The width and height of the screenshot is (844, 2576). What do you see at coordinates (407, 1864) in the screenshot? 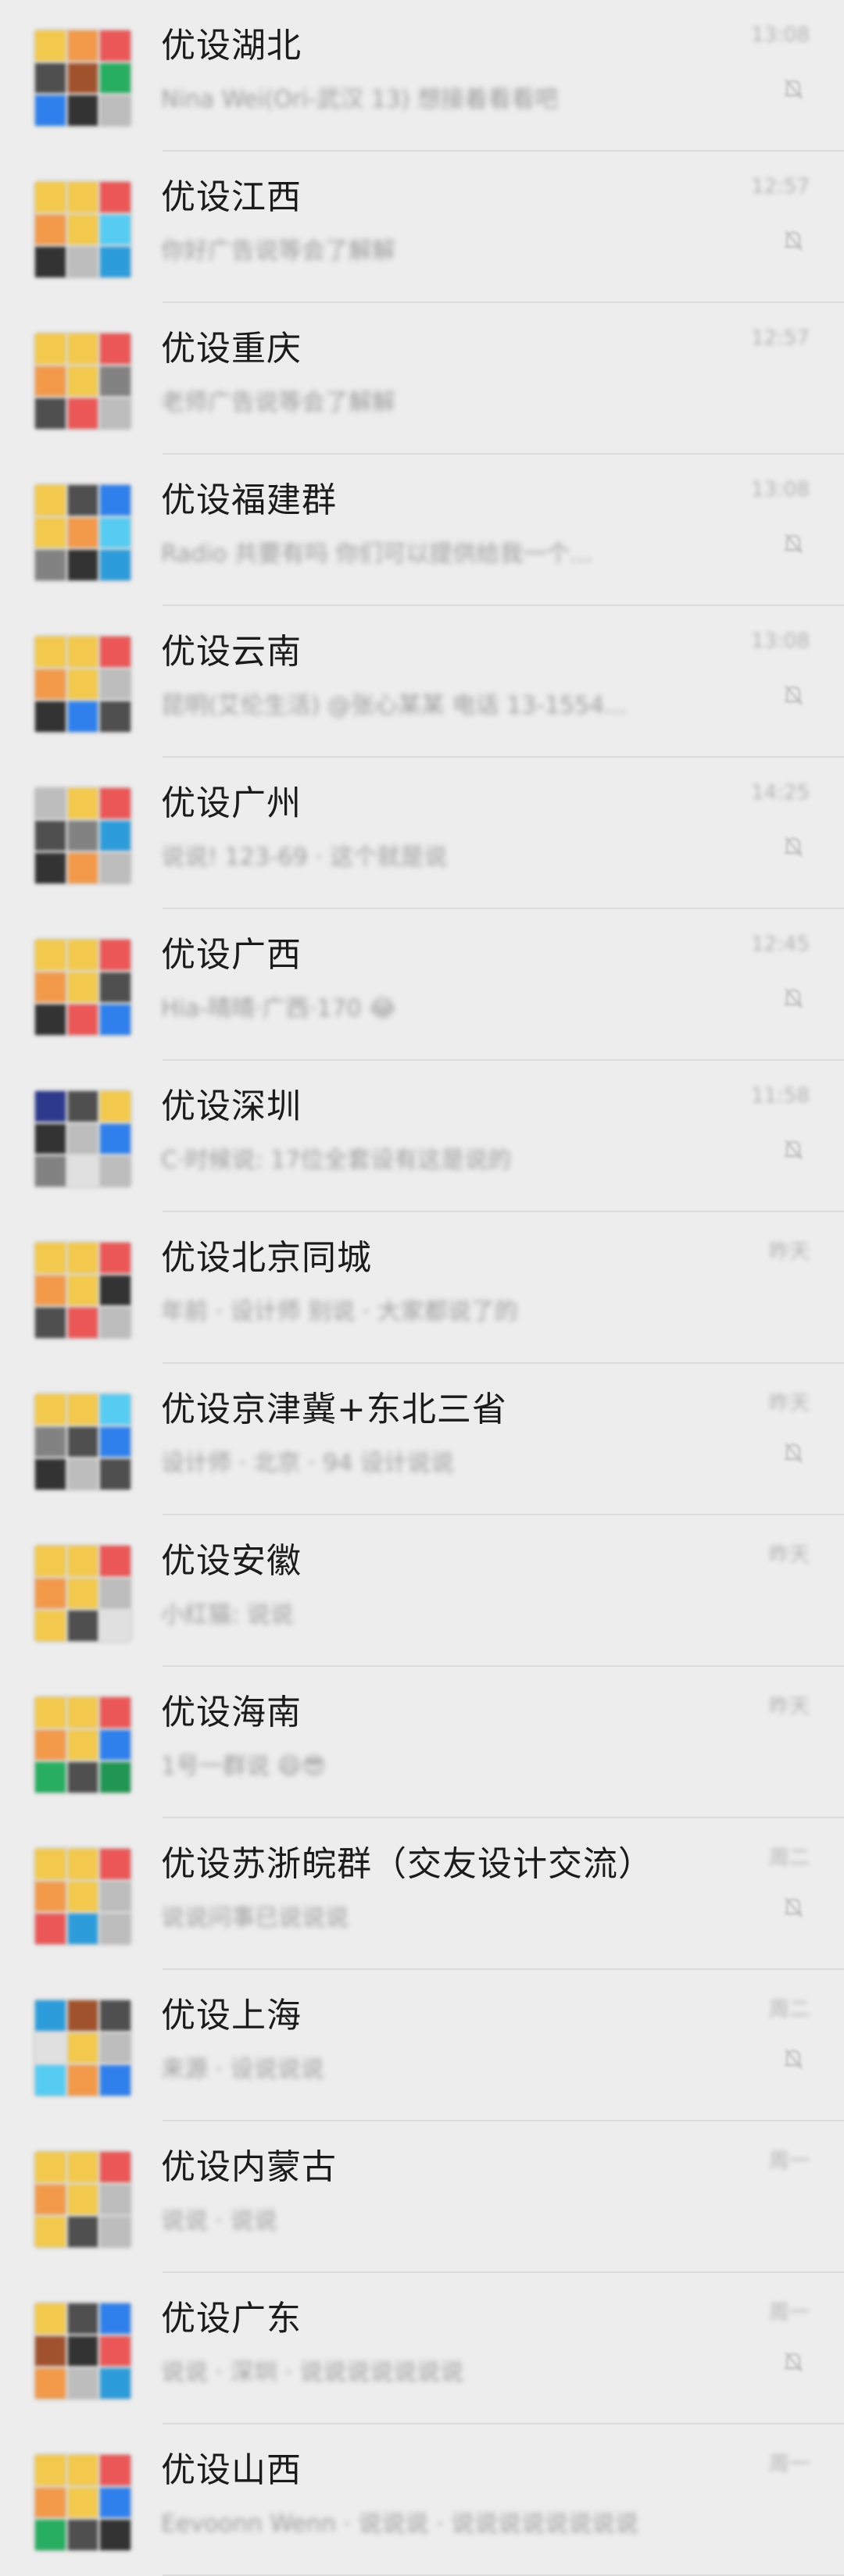
I see `chat-name: 优设苏浙皖群（交友设计交流）` at bounding box center [407, 1864].